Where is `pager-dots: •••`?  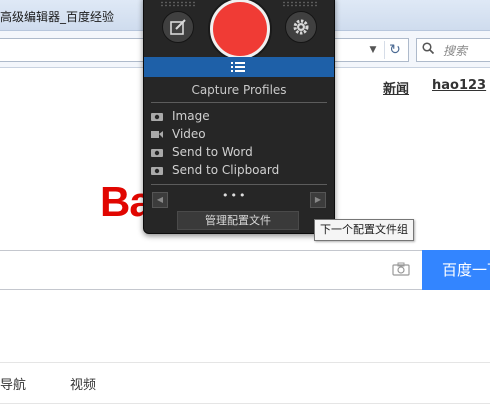 pager-dots: ••• is located at coordinates (235, 195).